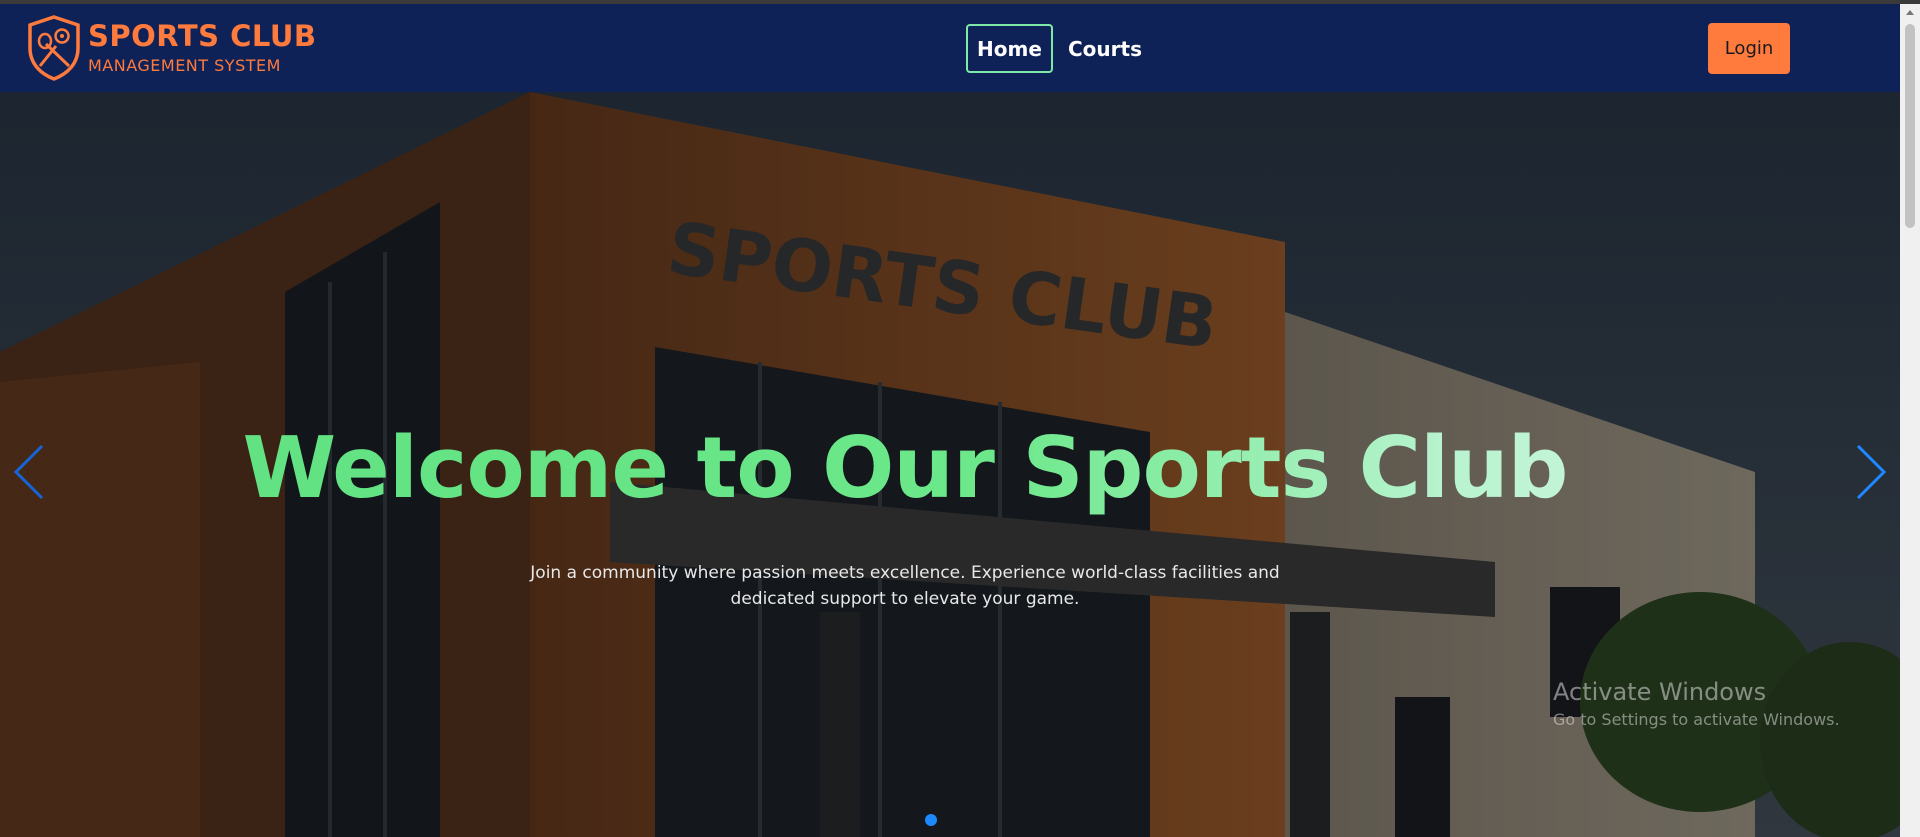 The height and width of the screenshot is (837, 1920). I want to click on scroll-up-arrow-icon, so click(1910, 12).